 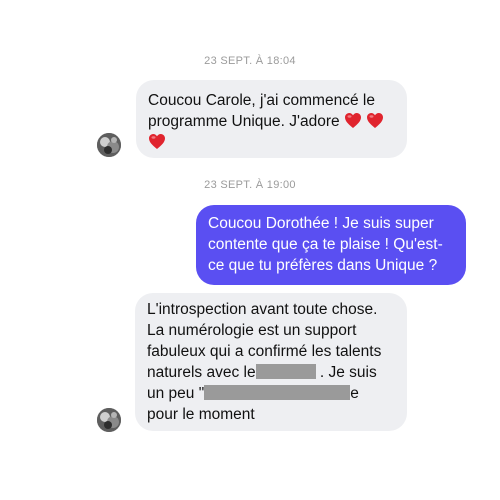 What do you see at coordinates (252, 330) in the screenshot?
I see `message-text: La numérologie est un support` at bounding box center [252, 330].